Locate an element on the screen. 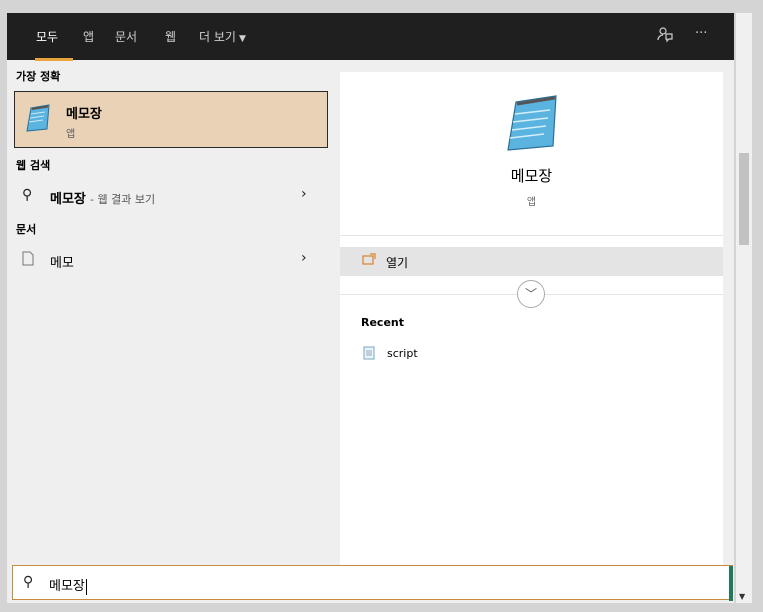 This screenshot has width=763, height=612. detail-app-name: 메모장 is located at coordinates (531, 176).